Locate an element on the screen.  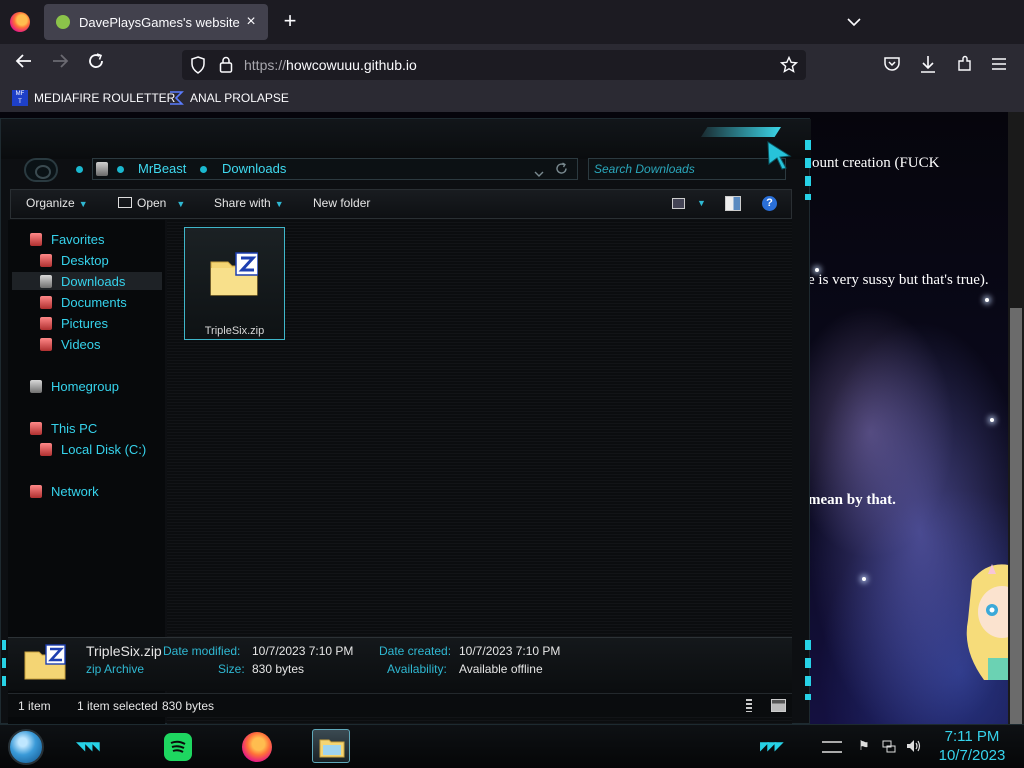
spotify-taskbar-button is located at coordinates (179, 746).